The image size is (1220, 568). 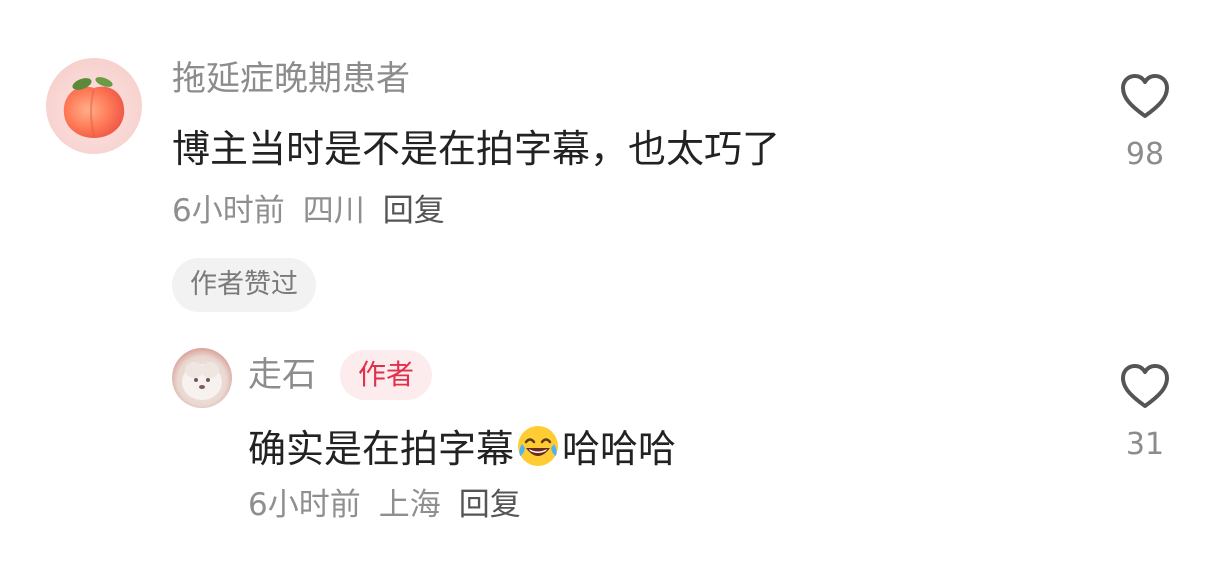 What do you see at coordinates (291, 79) in the screenshot?
I see `comment-username: 拖延症晚期患者` at bounding box center [291, 79].